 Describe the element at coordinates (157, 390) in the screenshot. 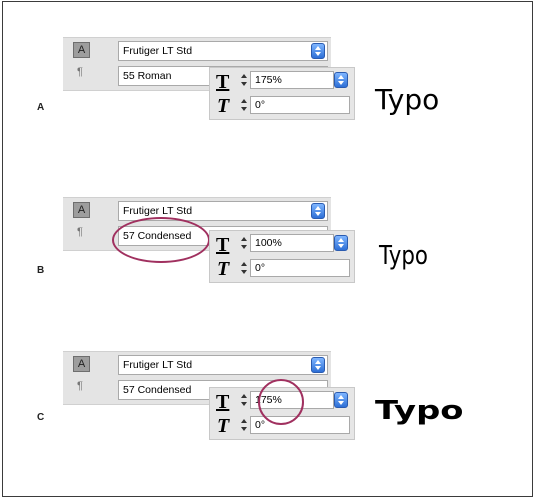

I see `font-style-value: 57 Condensed` at that location.